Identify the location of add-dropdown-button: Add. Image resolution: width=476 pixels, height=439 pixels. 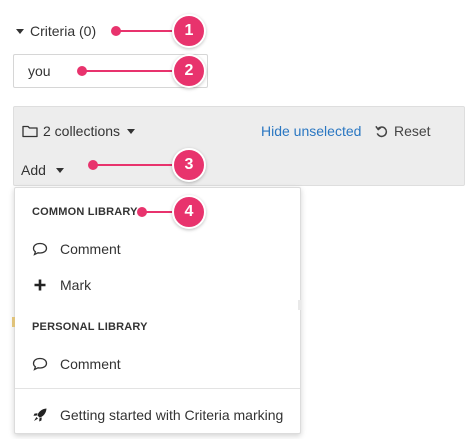
(42, 170).